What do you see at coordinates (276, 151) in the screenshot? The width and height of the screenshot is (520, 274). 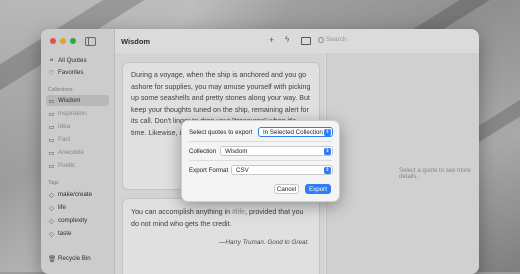 I see `collection-popup: Wisdom ⇕` at bounding box center [276, 151].